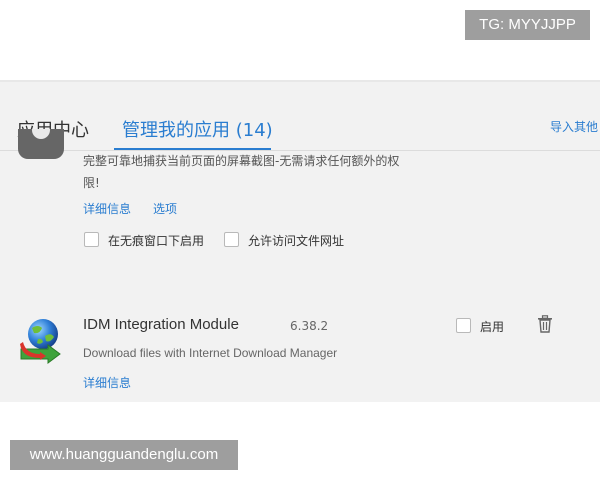 This screenshot has height=480, width=600. What do you see at coordinates (165, 208) in the screenshot?
I see `options-link: 选项` at bounding box center [165, 208].